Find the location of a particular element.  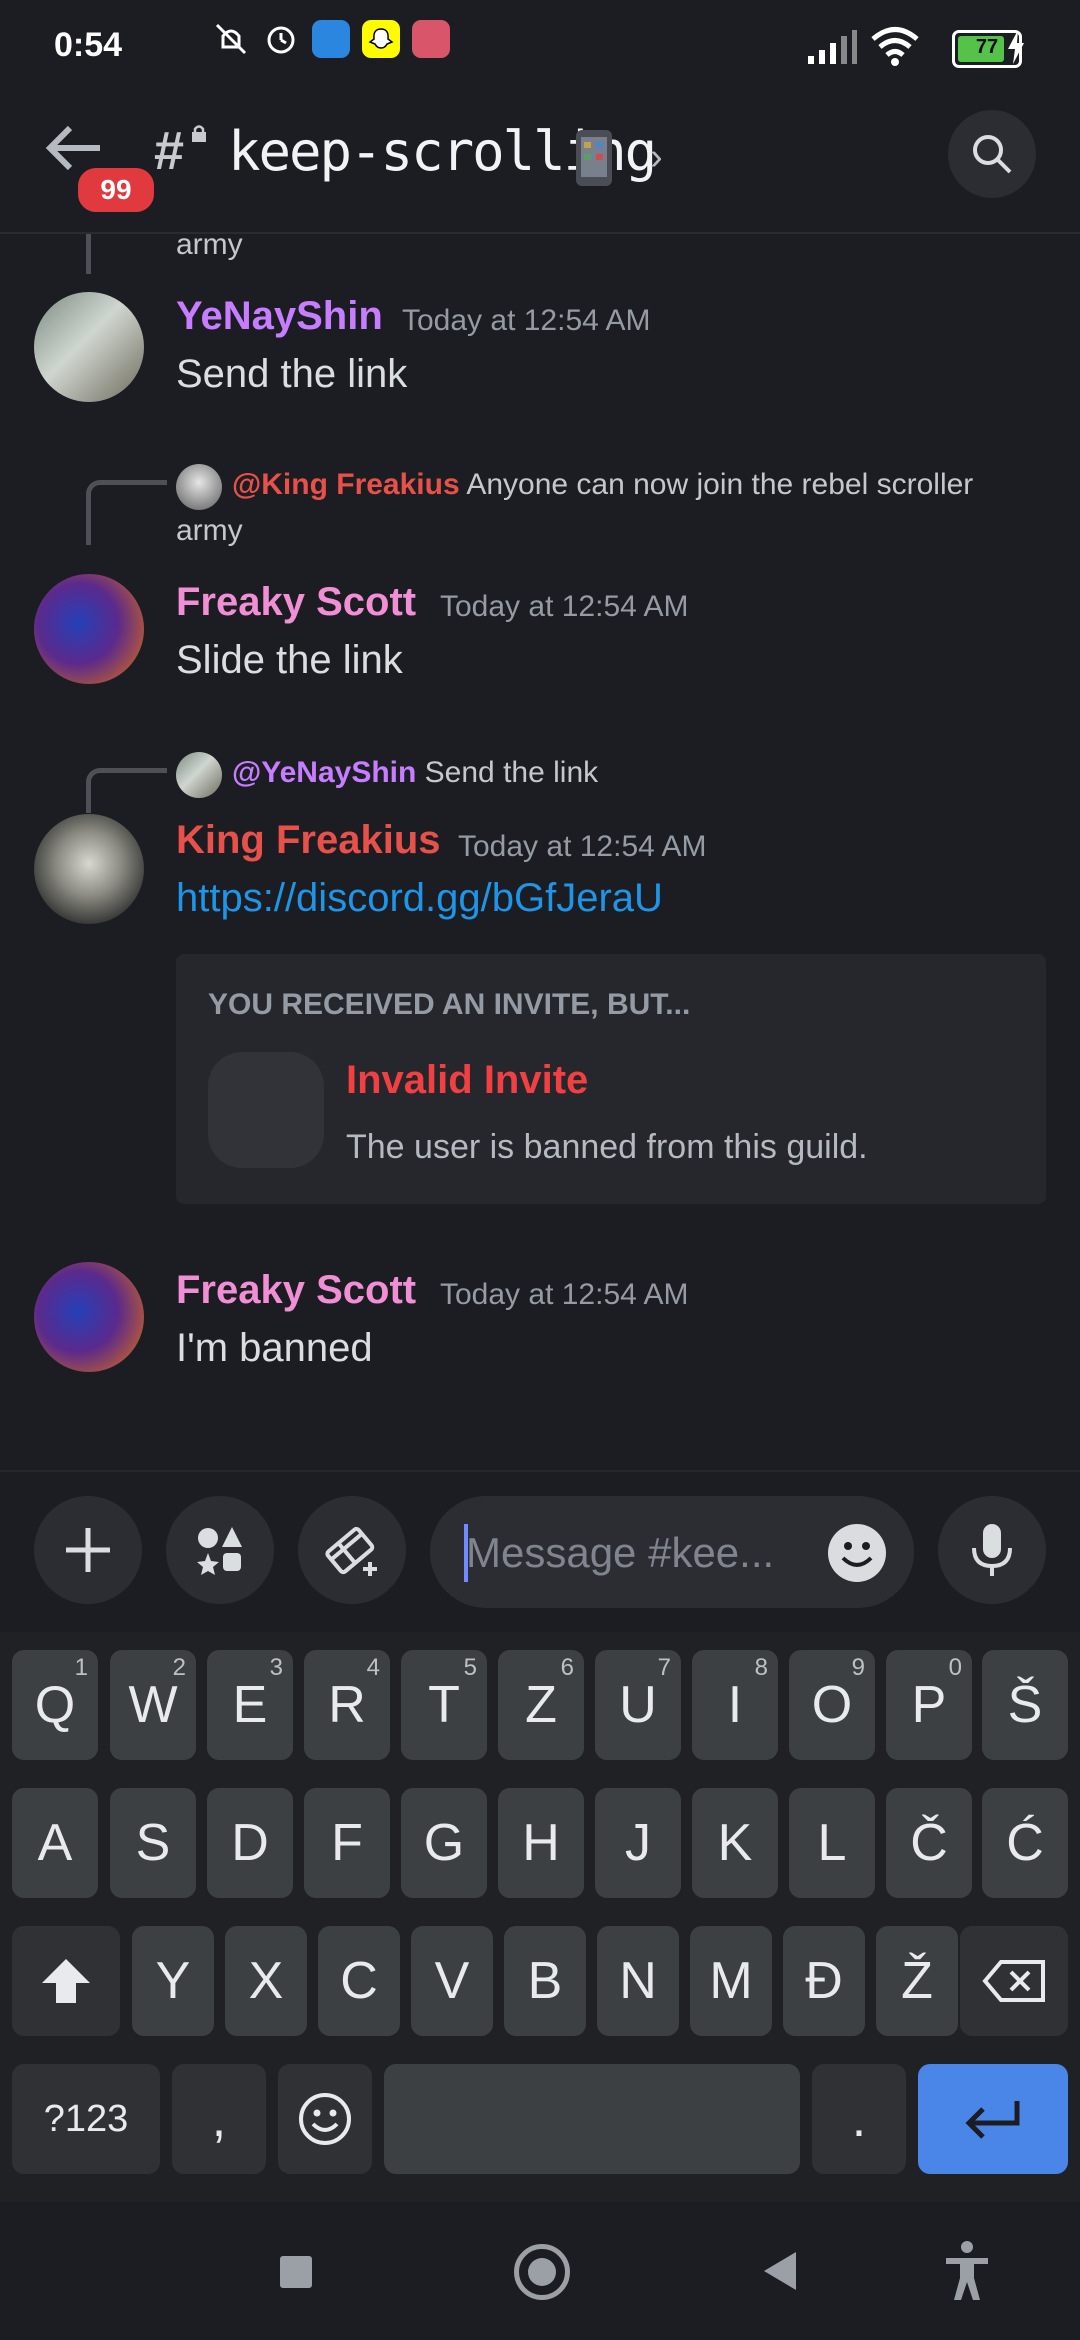

invite-link: https://discord.gg/bGfJeraU is located at coordinates (419, 898).